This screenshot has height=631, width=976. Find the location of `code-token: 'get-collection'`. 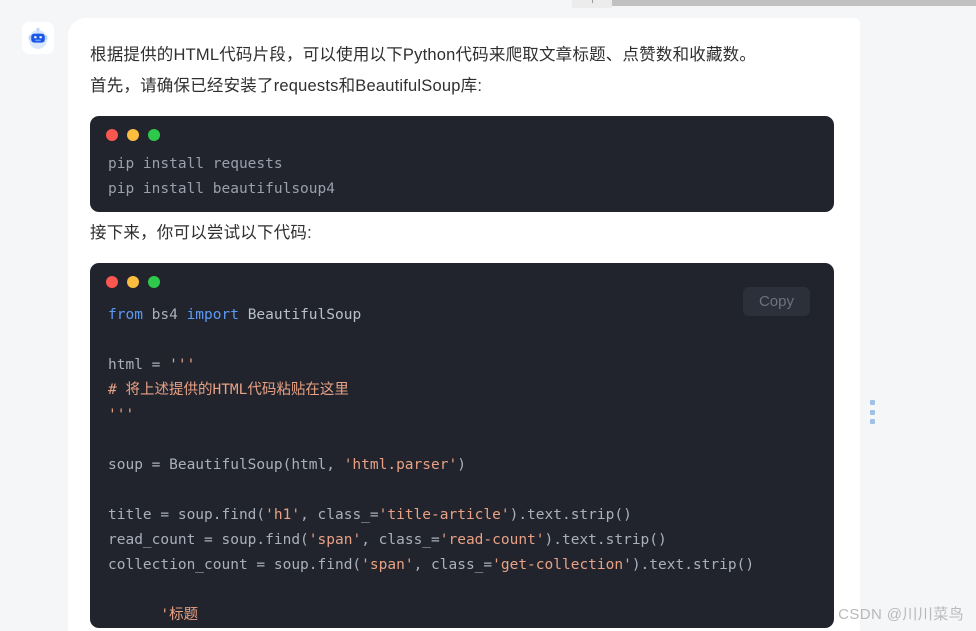

code-token: 'get-collection' is located at coordinates (562, 565).